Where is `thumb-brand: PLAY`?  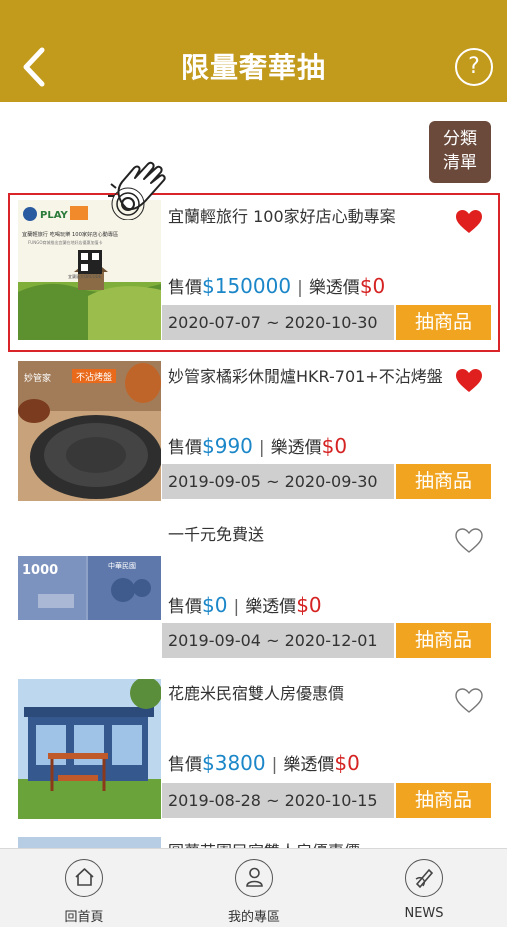 thumb-brand: PLAY is located at coordinates (54, 215).